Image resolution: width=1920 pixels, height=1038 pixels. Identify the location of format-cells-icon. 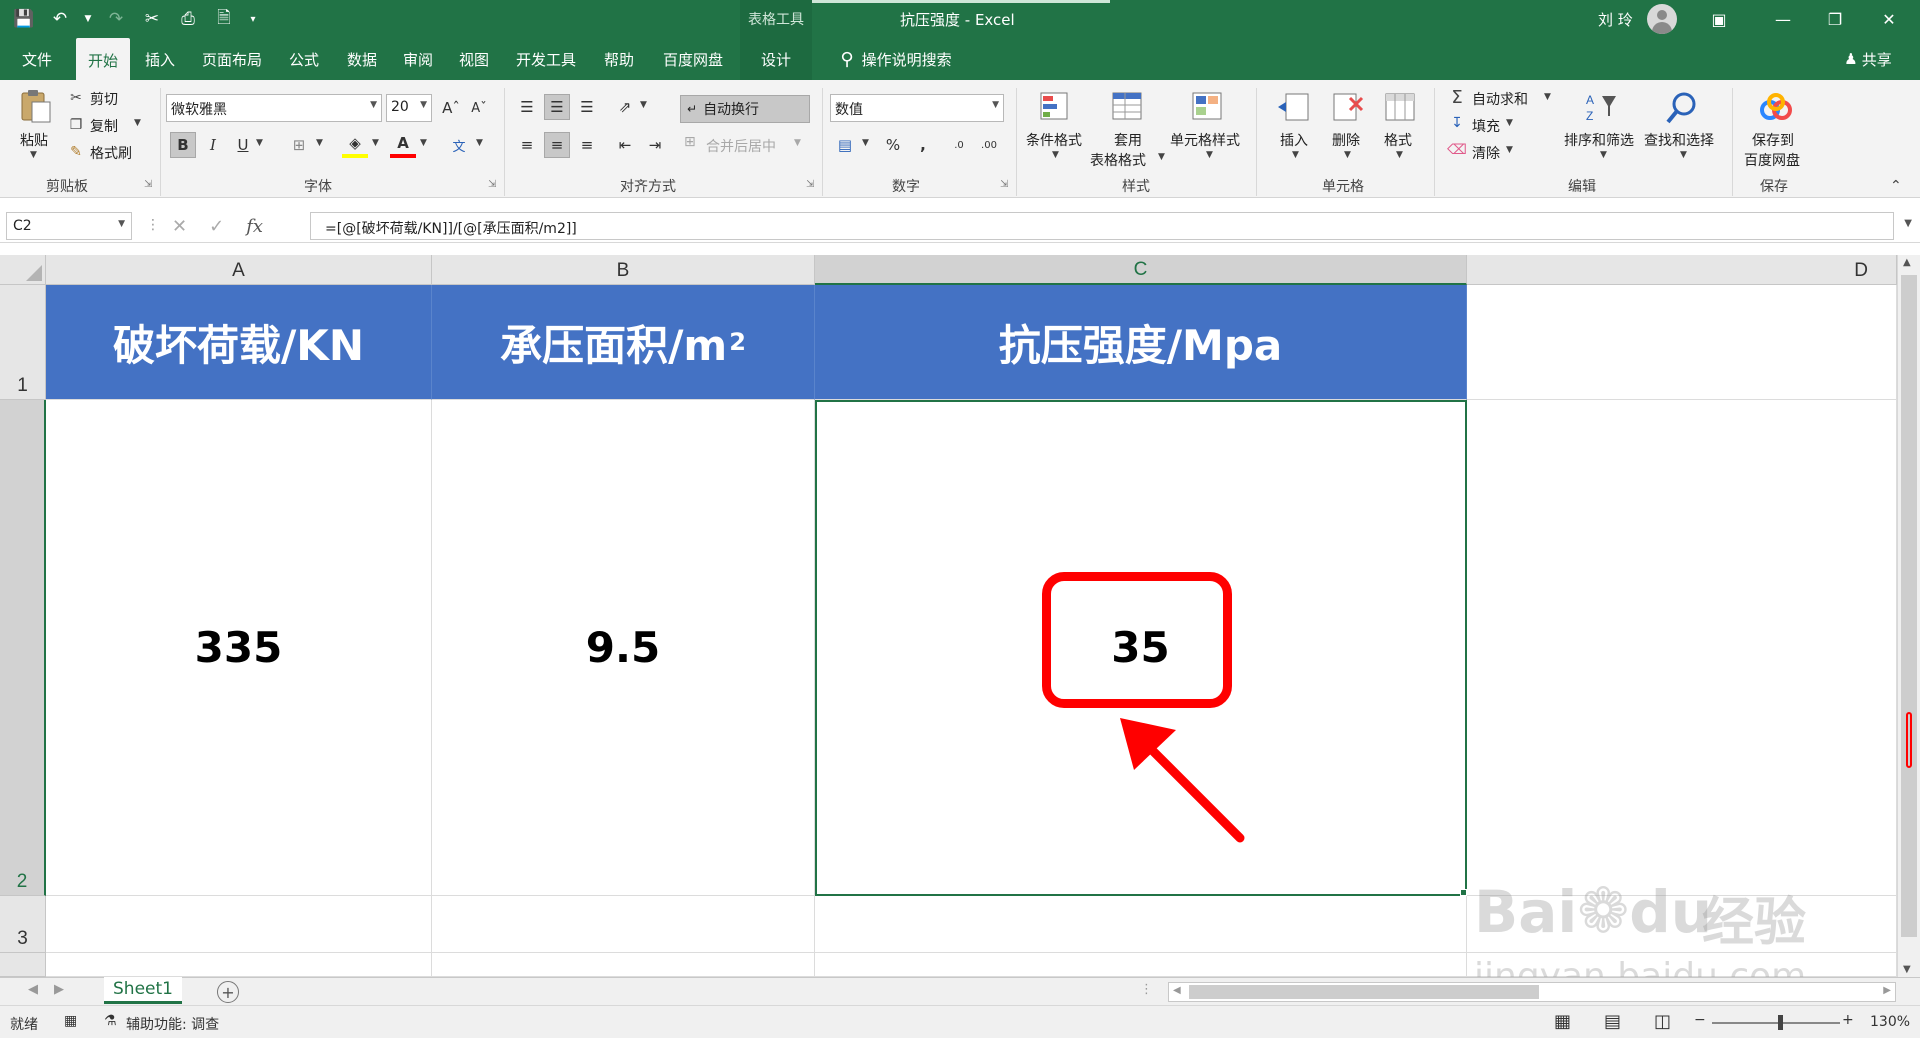
(1400, 108).